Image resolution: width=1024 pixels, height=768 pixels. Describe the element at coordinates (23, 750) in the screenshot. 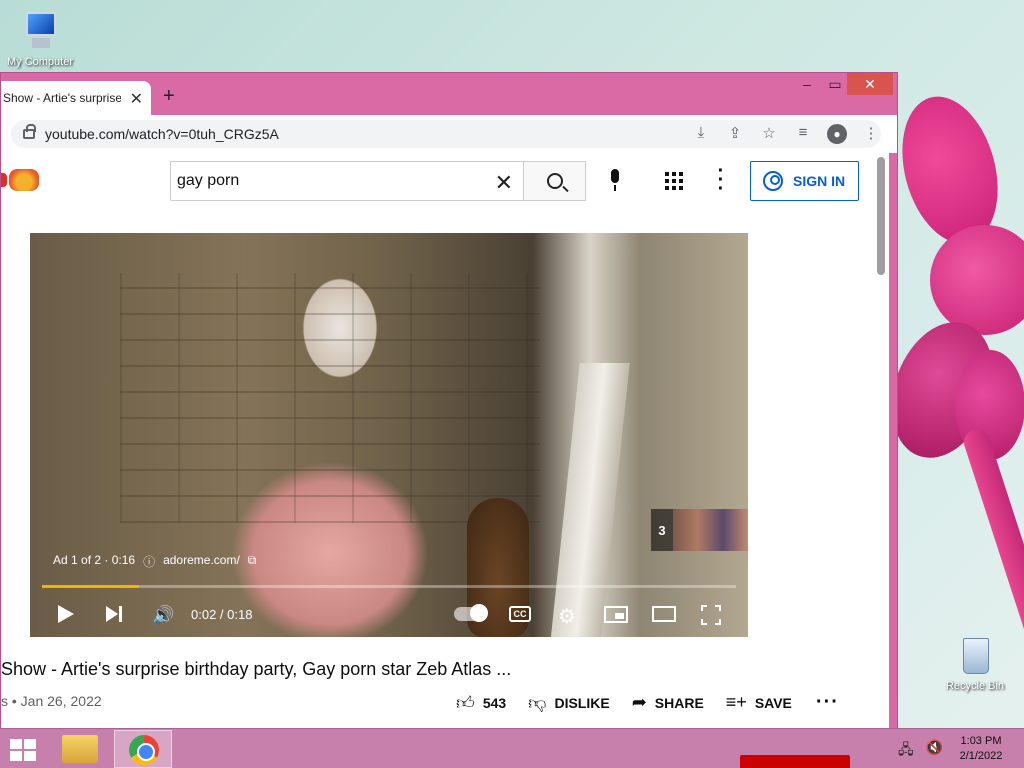

I see `windows-start-icon` at that location.